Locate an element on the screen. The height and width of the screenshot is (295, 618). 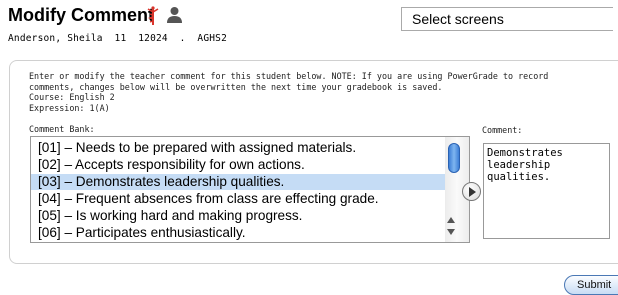
scroll-down-arrow-icon is located at coordinates (451, 232).